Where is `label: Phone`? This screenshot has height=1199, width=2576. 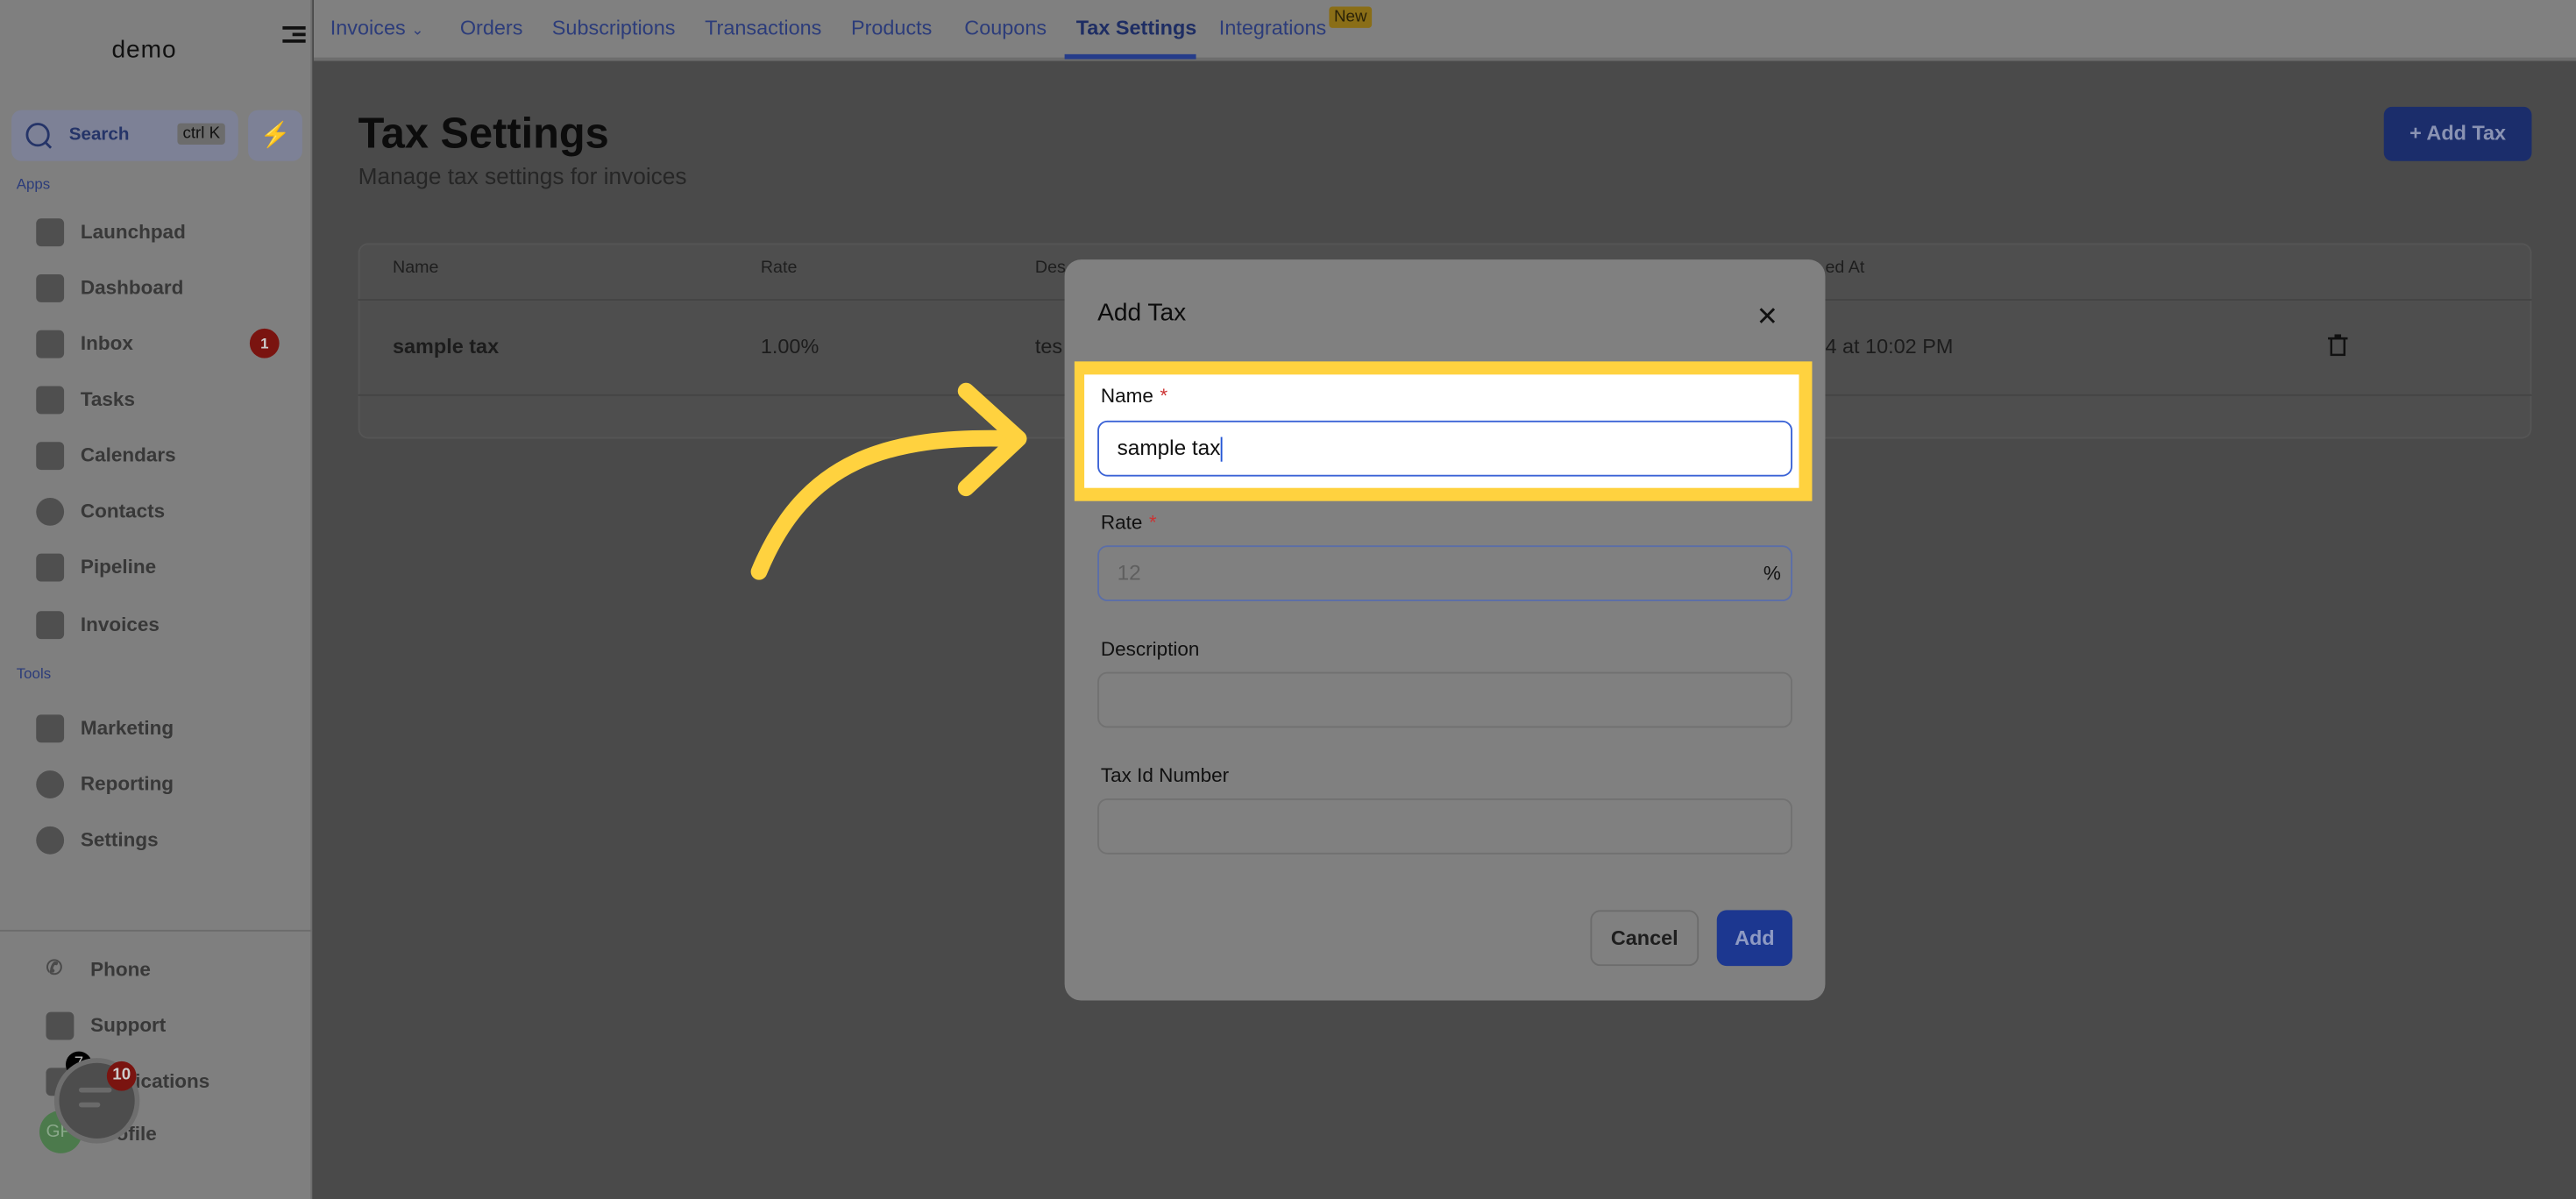
label: Phone is located at coordinates (120, 969).